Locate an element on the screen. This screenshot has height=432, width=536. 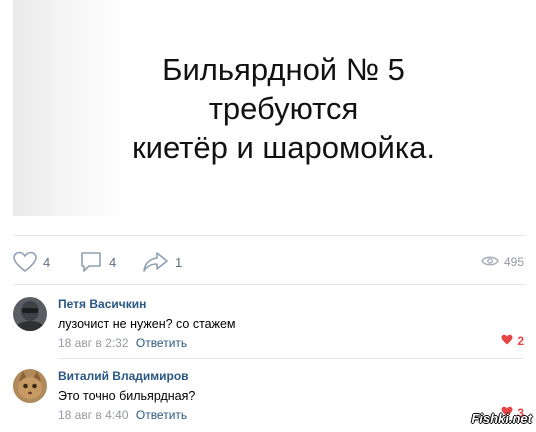
share-button: 1 is located at coordinates (162, 262).